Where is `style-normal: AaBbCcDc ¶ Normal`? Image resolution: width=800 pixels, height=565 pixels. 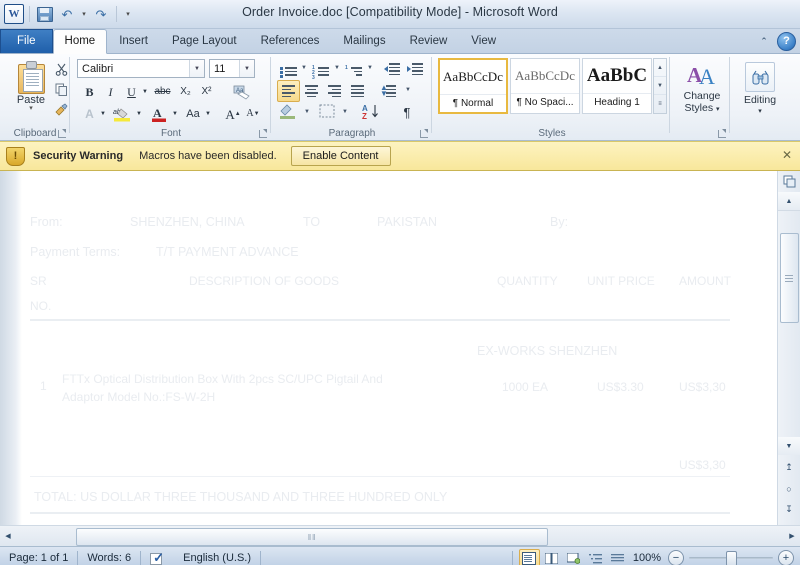 style-normal: AaBbCcDc ¶ Normal is located at coordinates (473, 86).